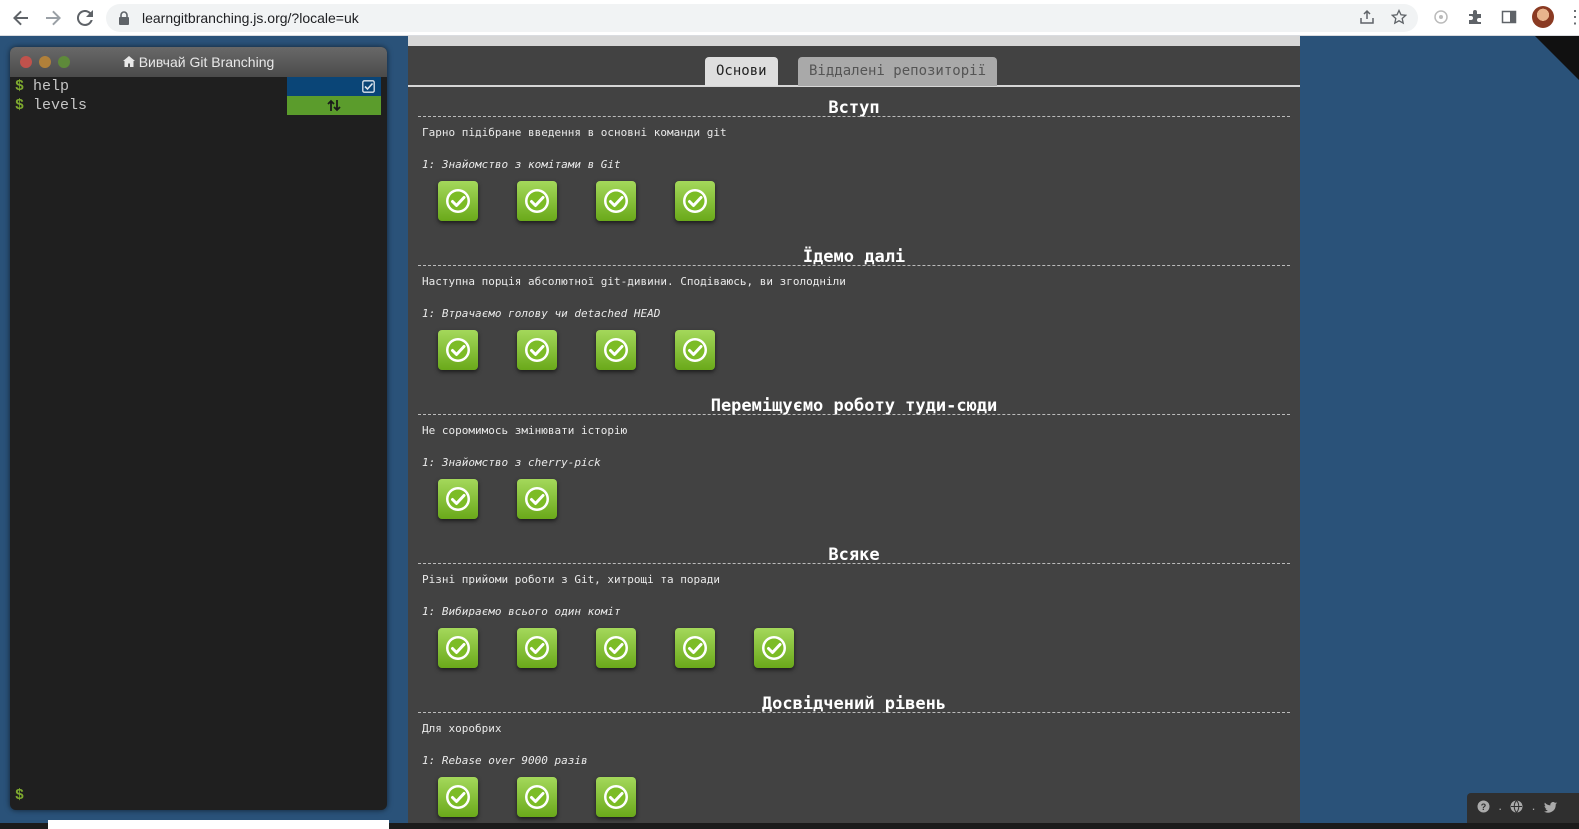  I want to click on sequence-level-name: 1: Rebase over 9000 разів, so click(505, 760).